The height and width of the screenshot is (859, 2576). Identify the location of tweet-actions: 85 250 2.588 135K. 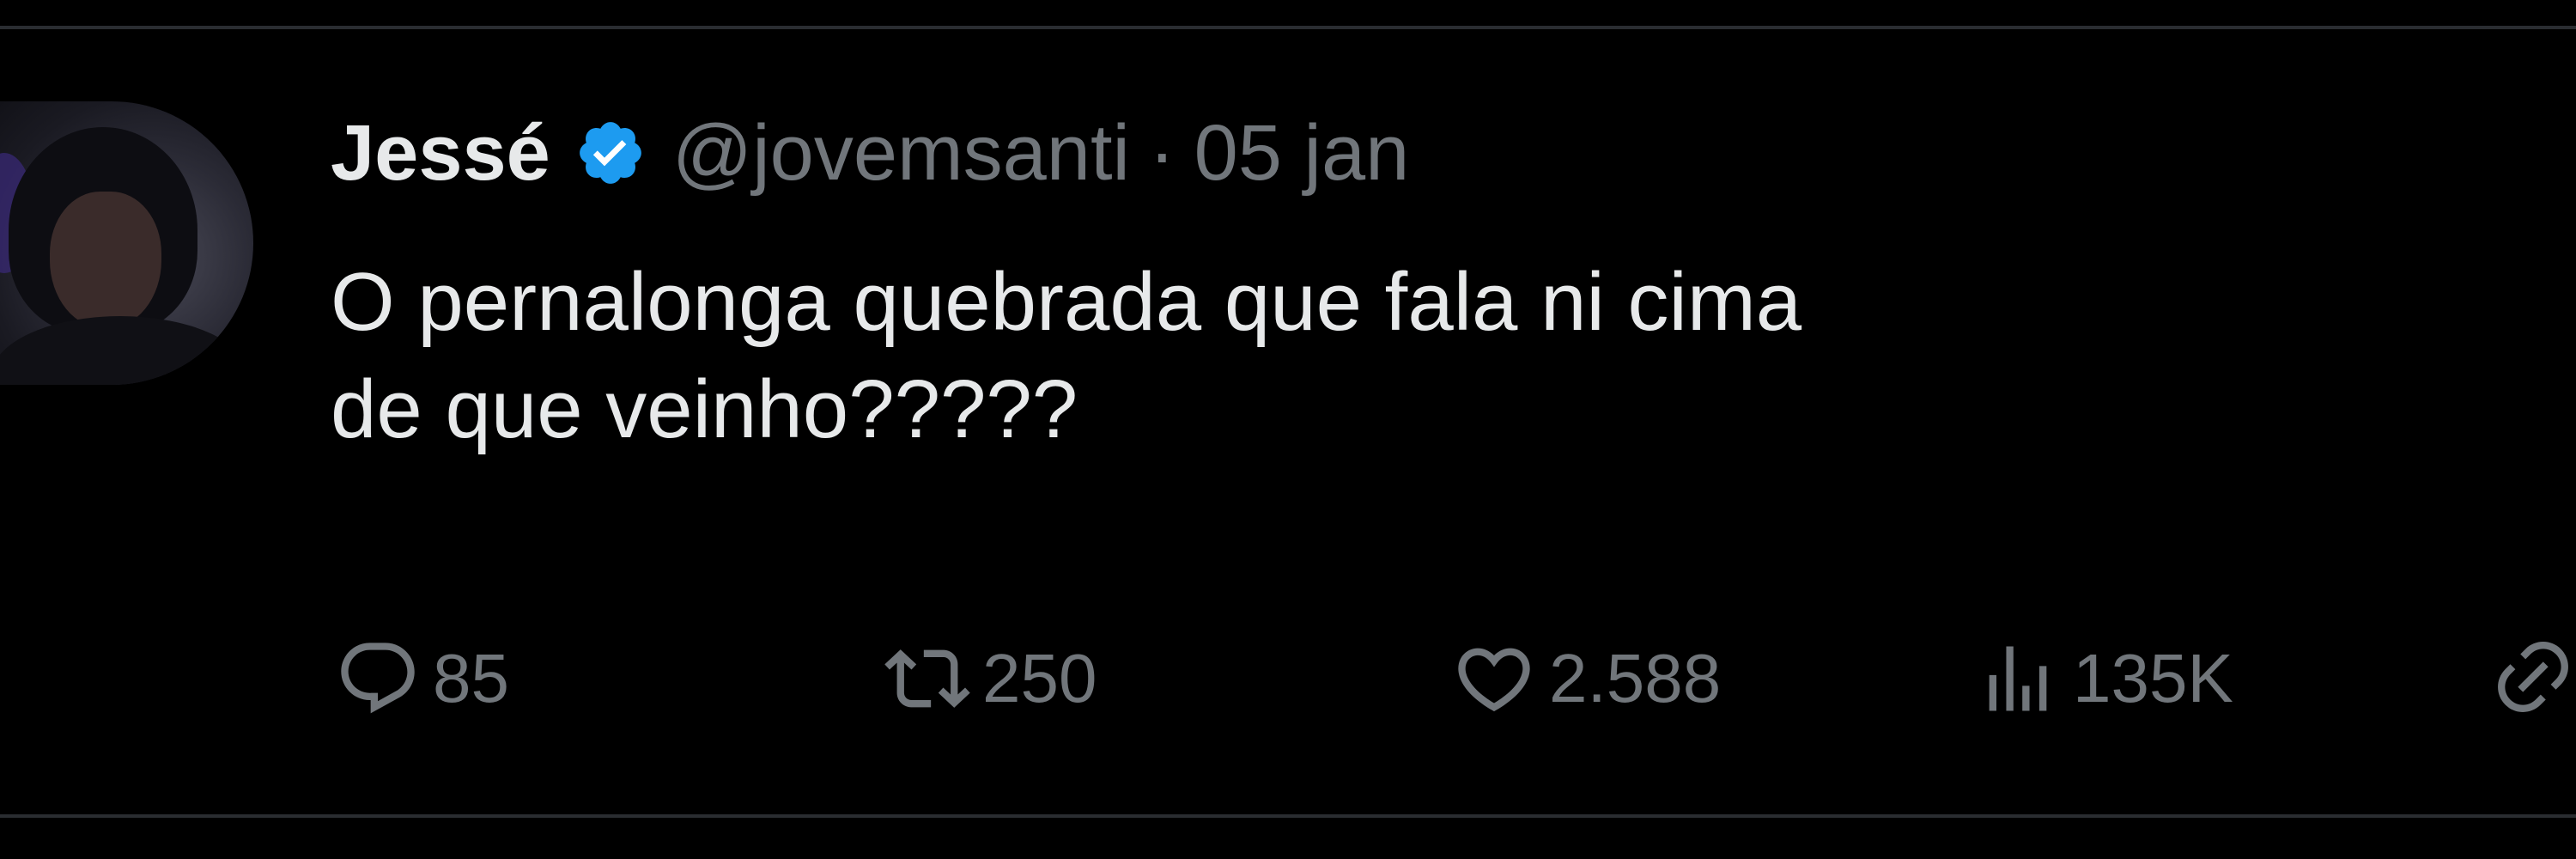
(1455, 679).